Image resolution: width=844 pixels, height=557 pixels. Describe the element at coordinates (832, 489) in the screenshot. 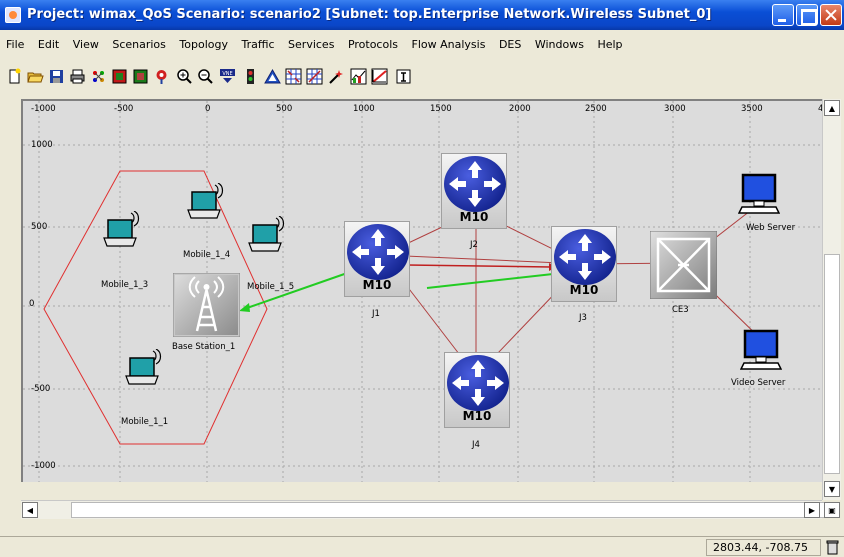

I see `scroll-down-icon: ▼` at that location.